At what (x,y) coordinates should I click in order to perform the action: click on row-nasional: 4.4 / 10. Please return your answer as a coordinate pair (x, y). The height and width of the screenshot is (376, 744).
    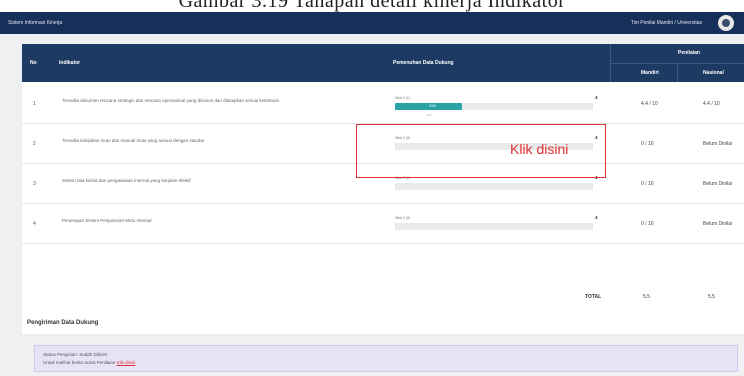
    Looking at the image, I should click on (711, 104).